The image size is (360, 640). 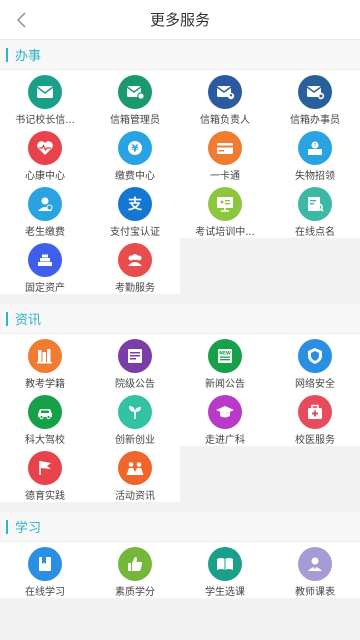 I want to click on service-tile: 固定资产, so click(x=45, y=266).